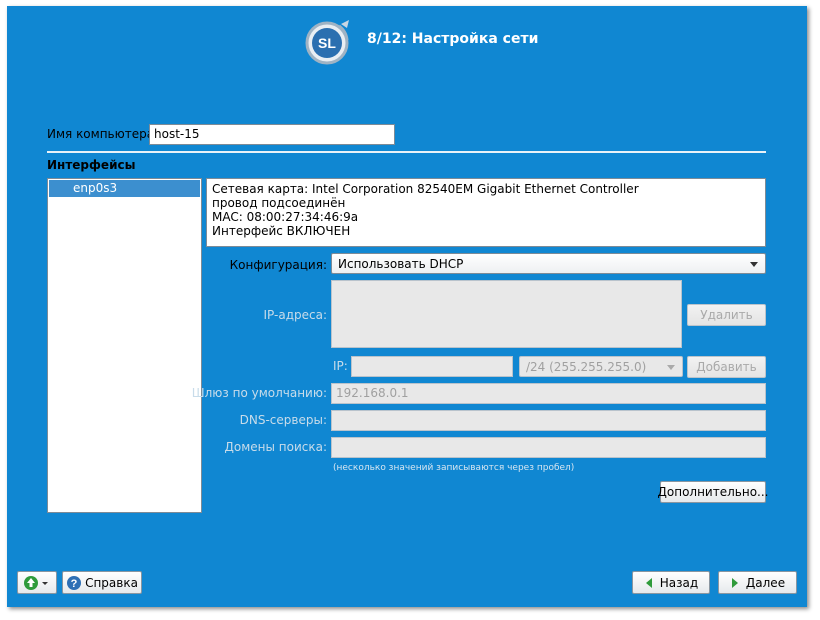 The width and height of the screenshot is (820, 620). I want to click on arrow-up-icon, so click(36, 582).